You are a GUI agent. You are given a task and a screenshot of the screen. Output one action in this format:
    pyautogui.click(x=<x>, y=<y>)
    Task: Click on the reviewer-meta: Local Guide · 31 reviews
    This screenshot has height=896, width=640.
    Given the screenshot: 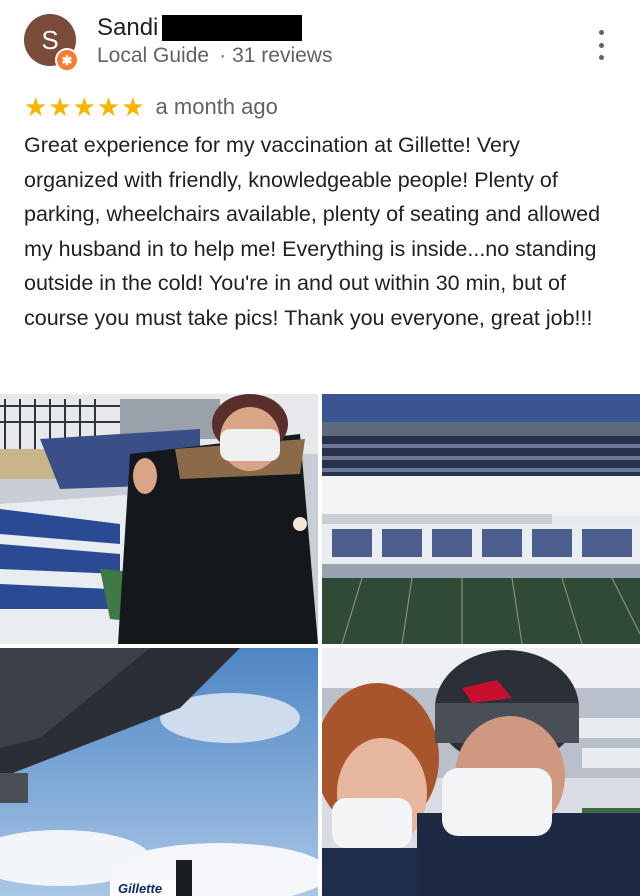 What is the action you would take?
    pyautogui.click(x=214, y=56)
    